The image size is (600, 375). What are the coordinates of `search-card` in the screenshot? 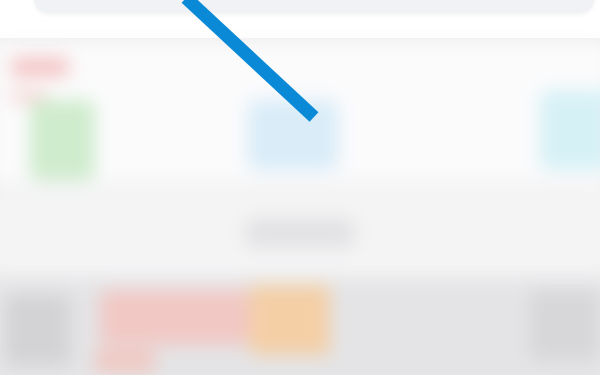 It's located at (314, 6).